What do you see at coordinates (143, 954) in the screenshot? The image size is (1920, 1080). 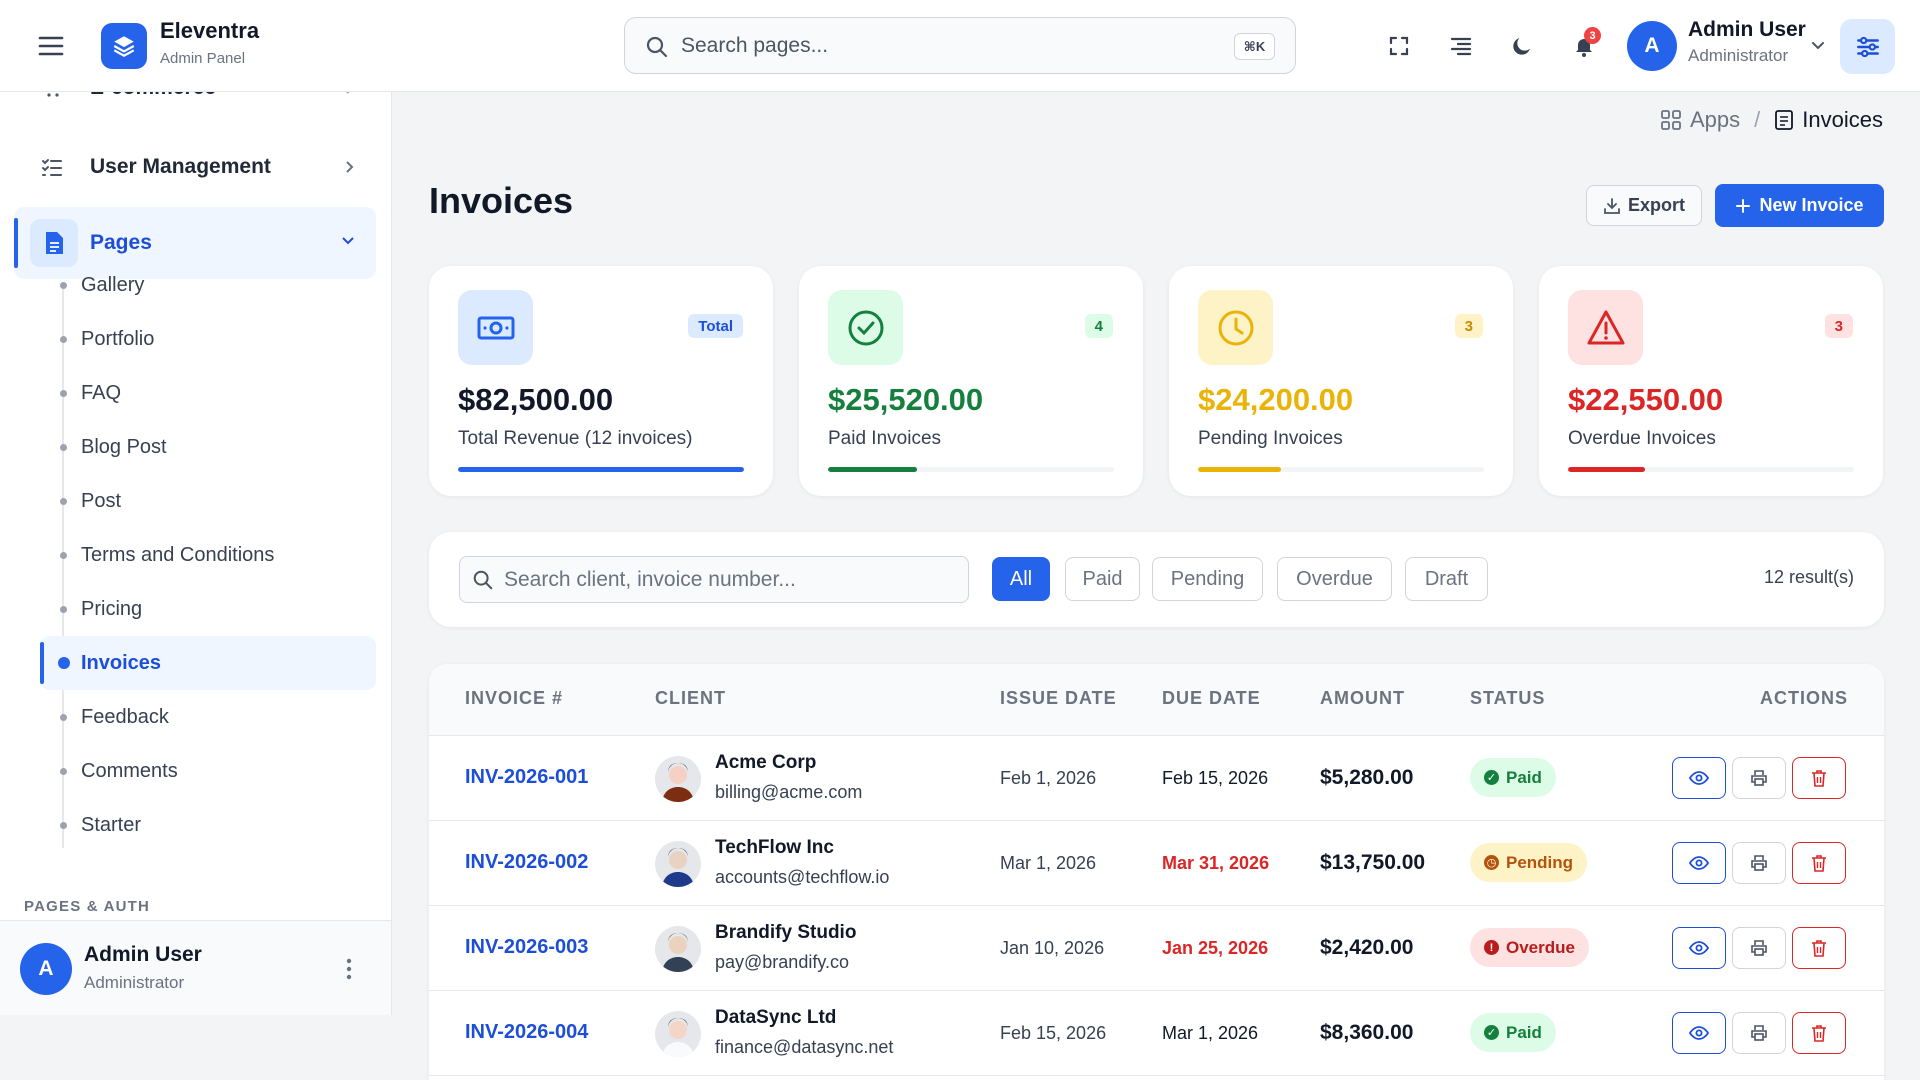 I see `sidebar-user-name: Admin User` at bounding box center [143, 954].